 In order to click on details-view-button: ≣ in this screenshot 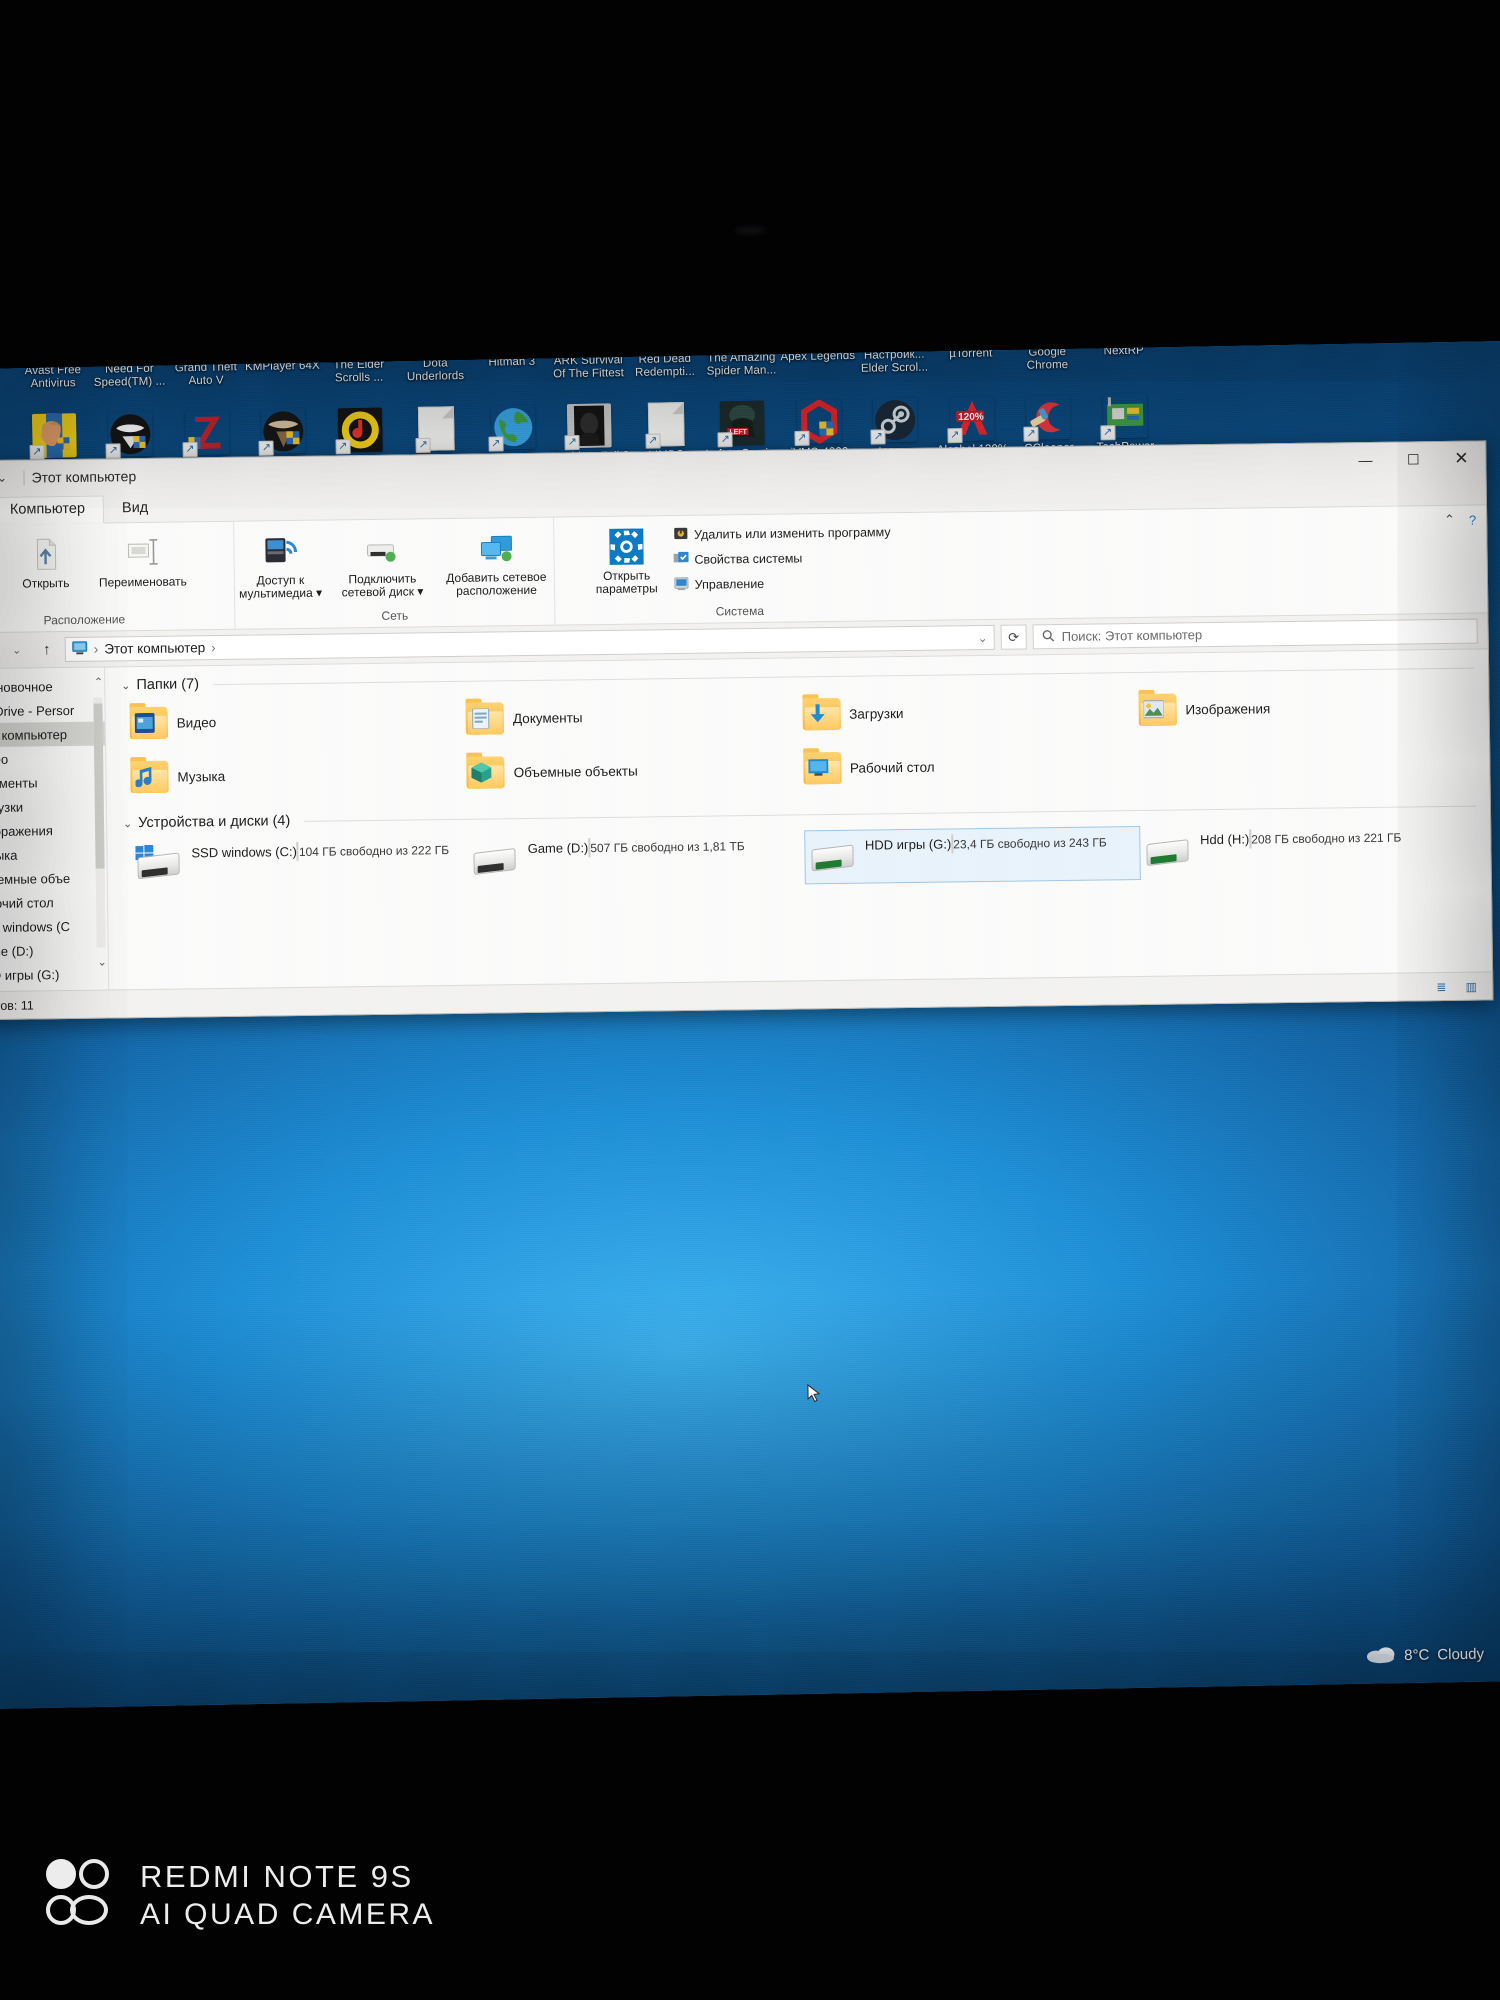, I will do `click(1441, 986)`.